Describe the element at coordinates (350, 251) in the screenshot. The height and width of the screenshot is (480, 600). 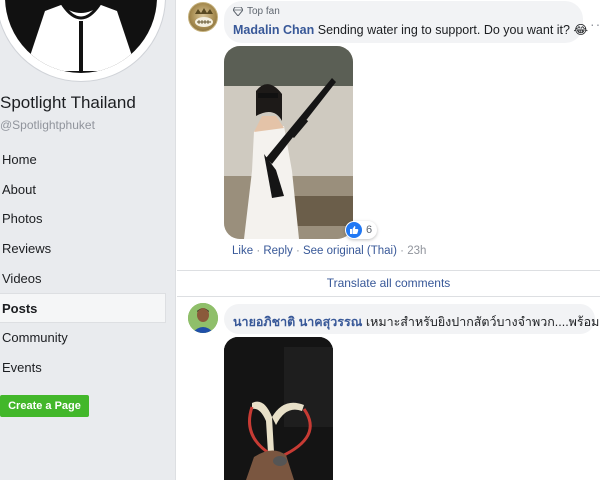
I see `see-original-link: See original (Thai)` at that location.